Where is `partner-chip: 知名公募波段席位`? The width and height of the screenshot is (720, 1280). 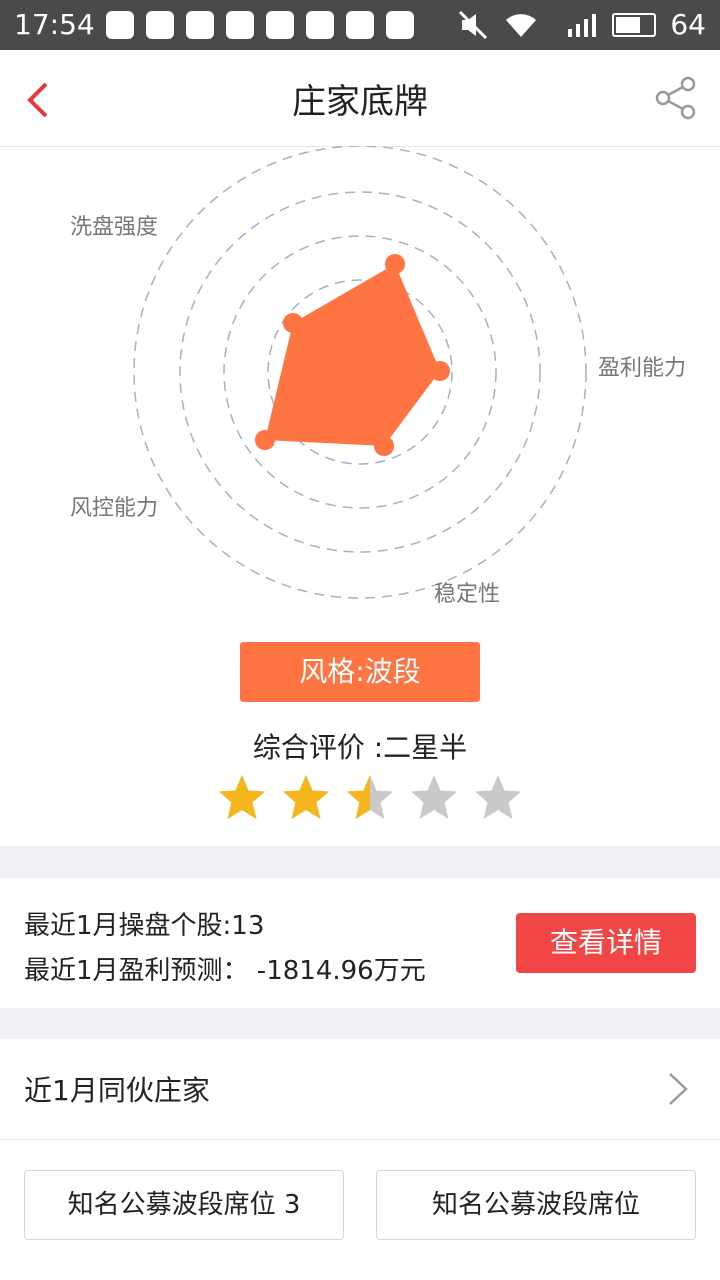 partner-chip: 知名公募波段席位 is located at coordinates (536, 1205).